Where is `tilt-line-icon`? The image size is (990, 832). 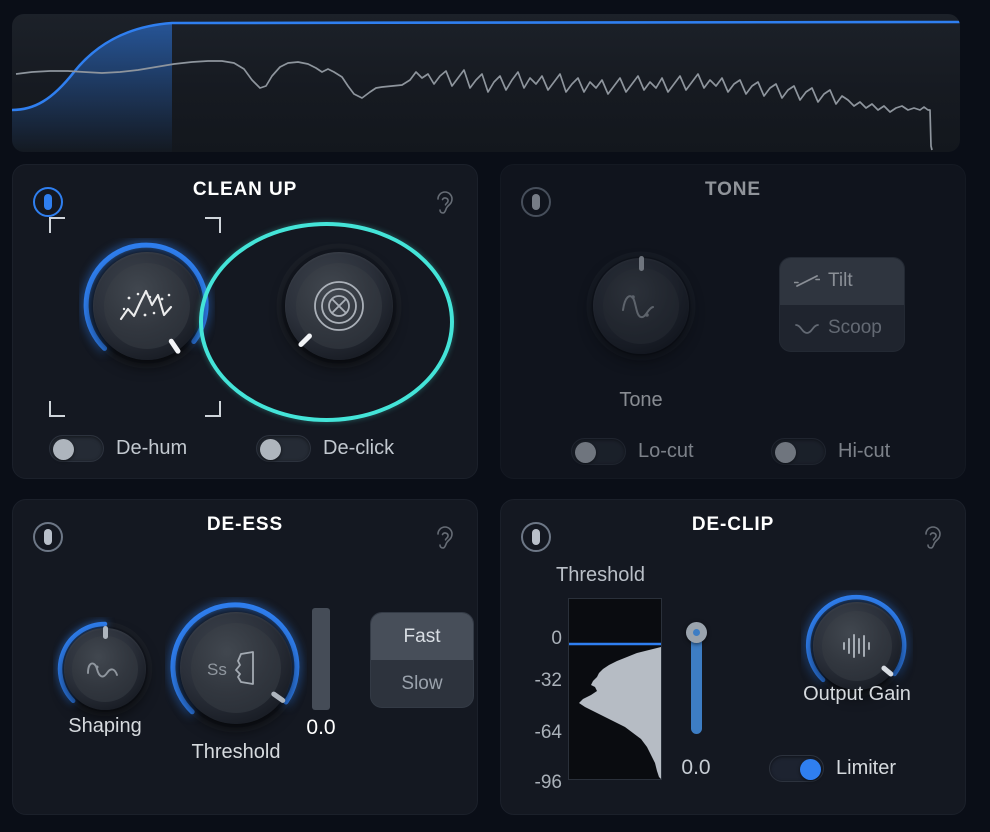
tilt-line-icon is located at coordinates (807, 281).